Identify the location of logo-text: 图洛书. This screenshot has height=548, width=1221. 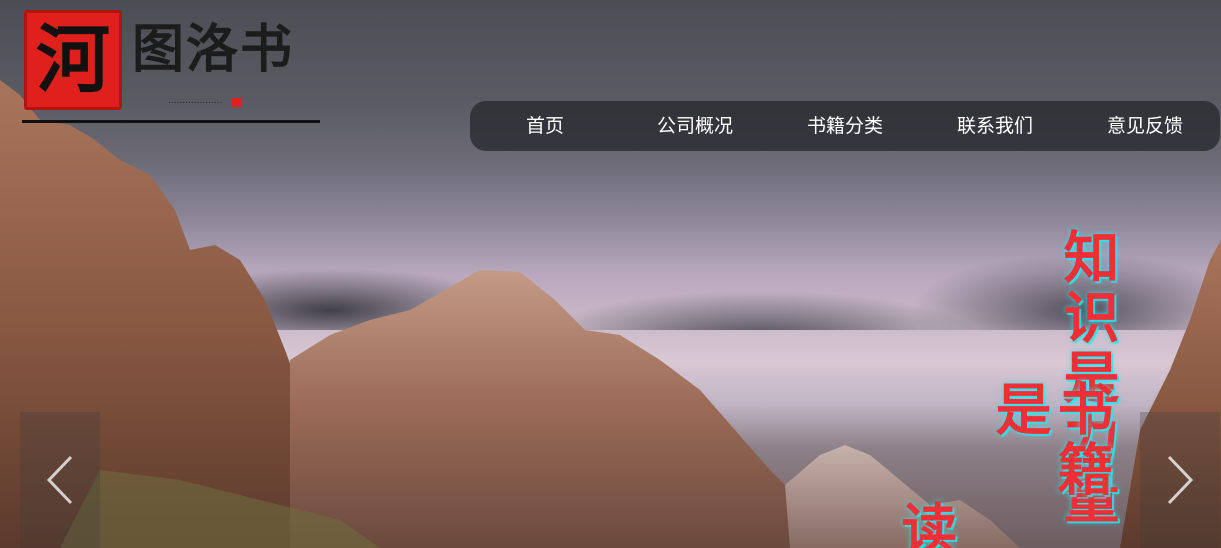
(213, 49).